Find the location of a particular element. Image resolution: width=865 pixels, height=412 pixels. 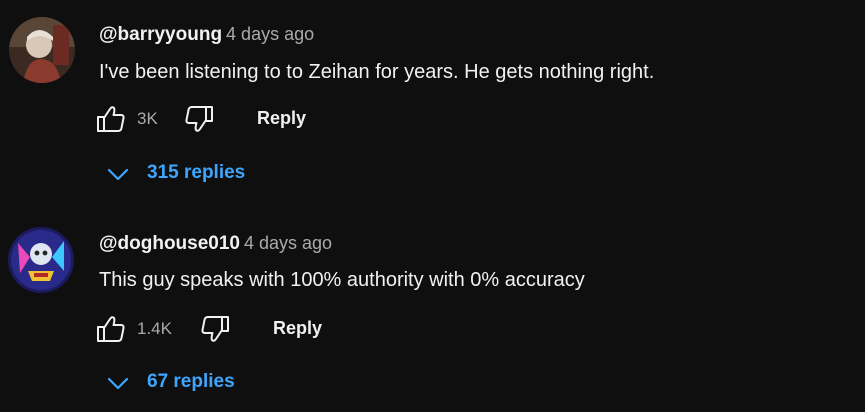

like-count: 1.4K is located at coordinates (154, 328).